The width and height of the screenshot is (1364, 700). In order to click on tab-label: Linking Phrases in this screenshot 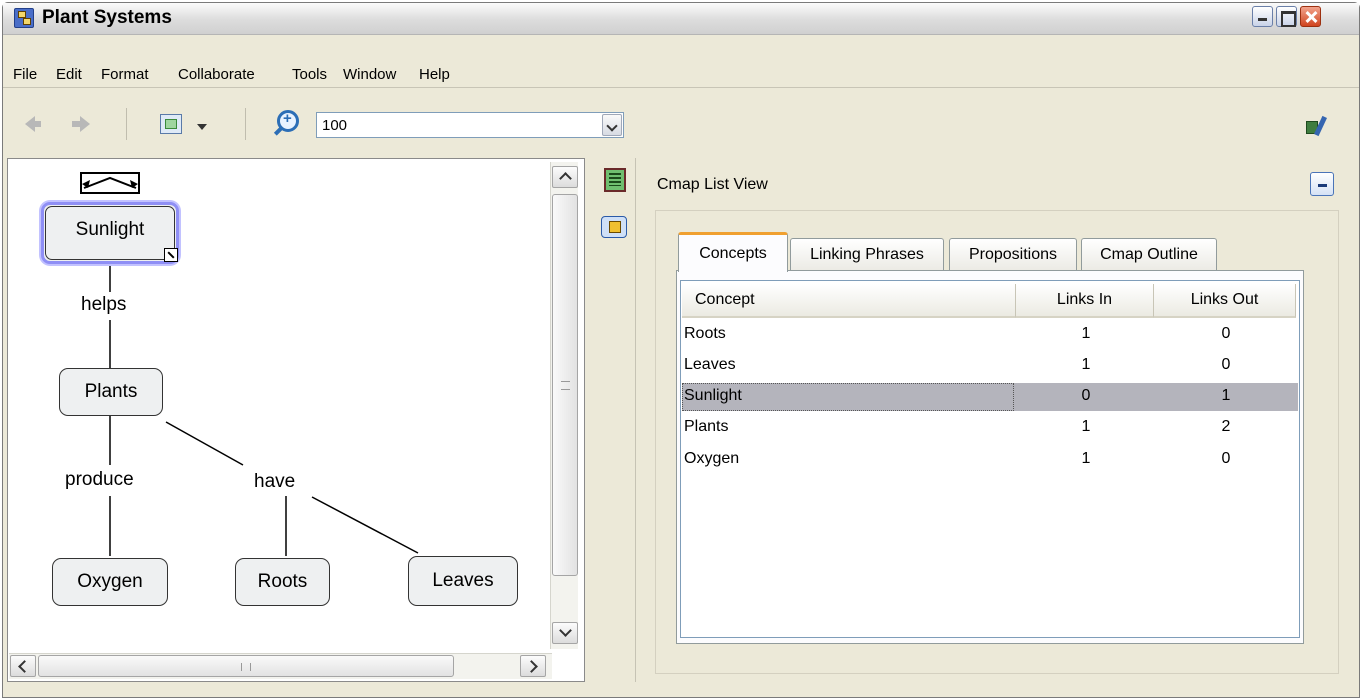, I will do `click(867, 254)`.